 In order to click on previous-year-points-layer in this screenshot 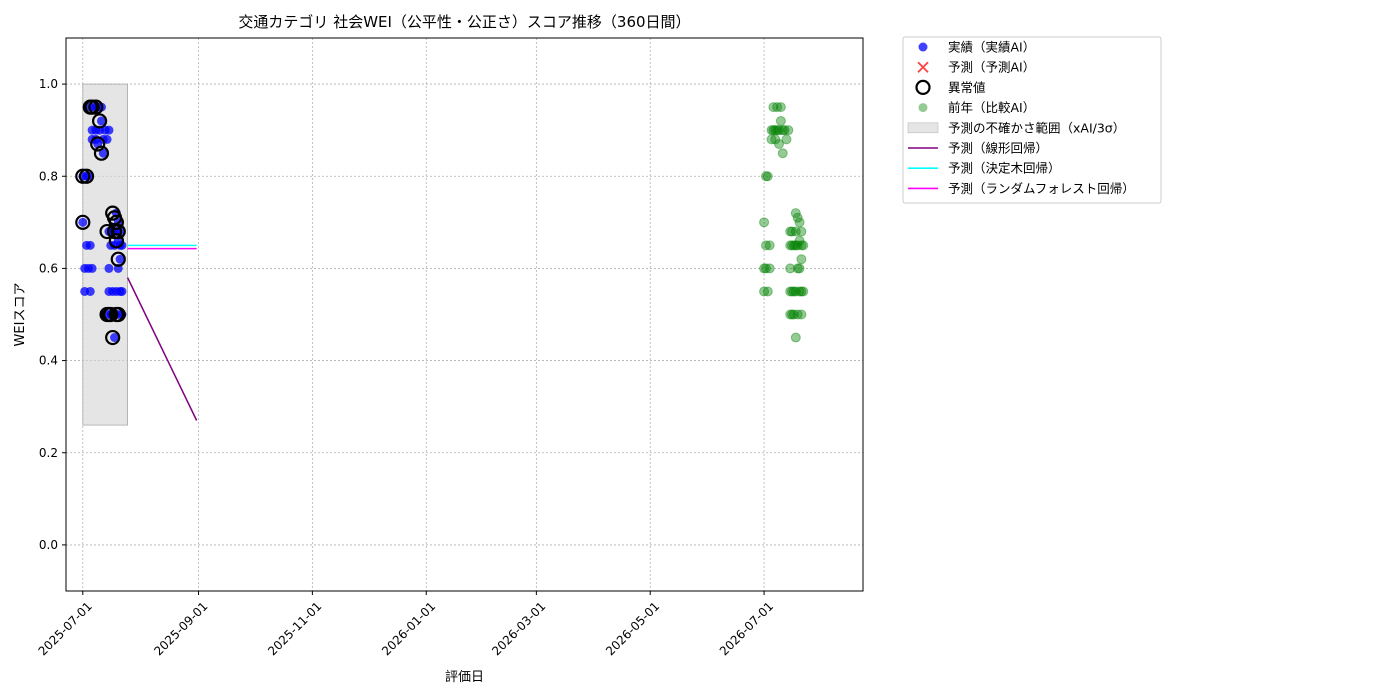, I will do `click(784, 222)`.